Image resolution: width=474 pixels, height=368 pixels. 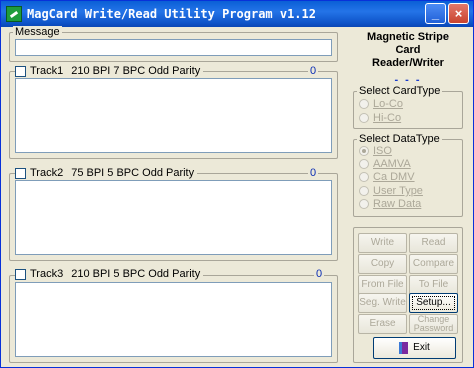 What do you see at coordinates (398, 191) in the screenshot?
I see `radio-user-type-label: User Type` at bounding box center [398, 191].